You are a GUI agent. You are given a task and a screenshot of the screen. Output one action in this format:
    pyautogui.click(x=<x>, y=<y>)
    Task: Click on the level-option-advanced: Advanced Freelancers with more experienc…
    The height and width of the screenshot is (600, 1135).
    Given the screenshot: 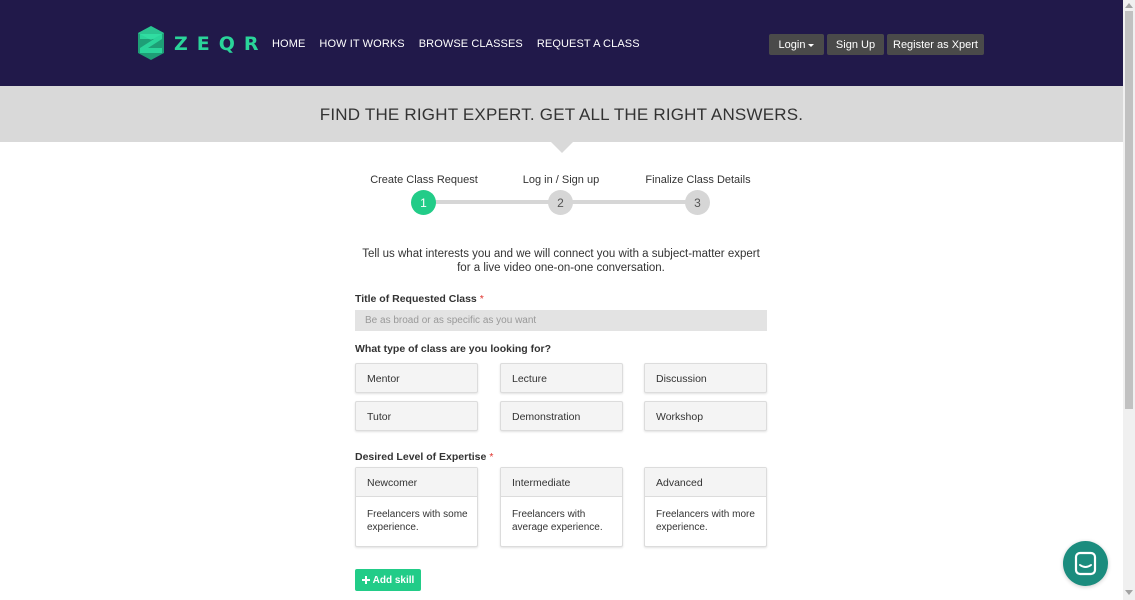 What is the action you would take?
    pyautogui.click(x=705, y=507)
    